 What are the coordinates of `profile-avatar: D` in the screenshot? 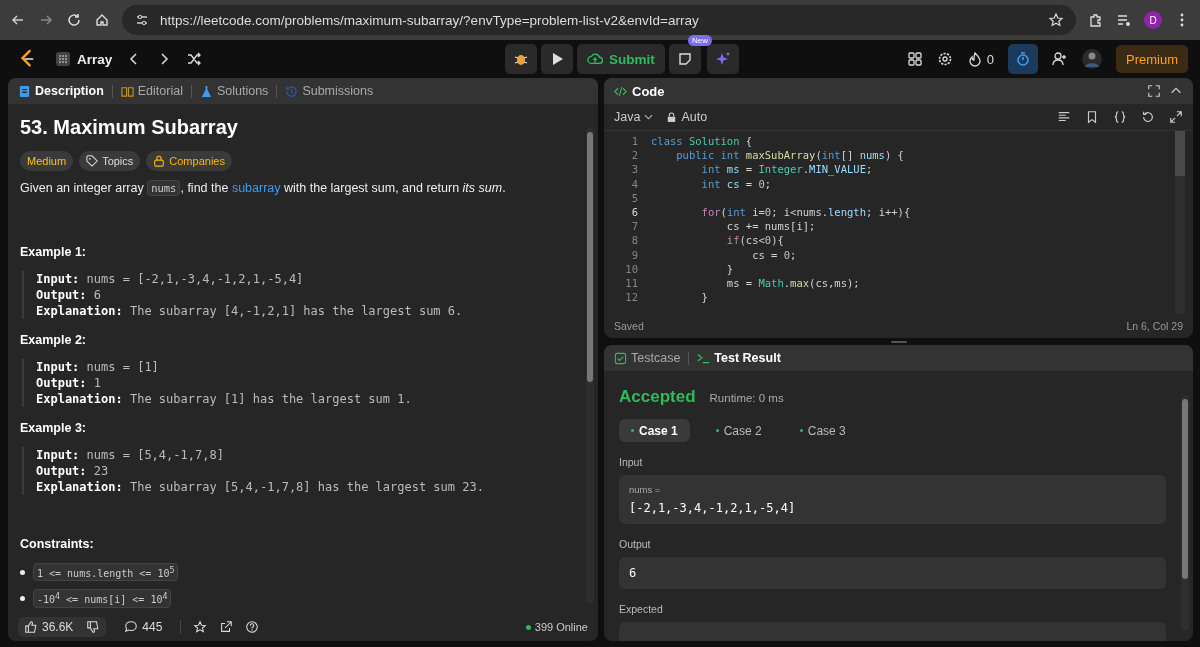 It's located at (1153, 20).